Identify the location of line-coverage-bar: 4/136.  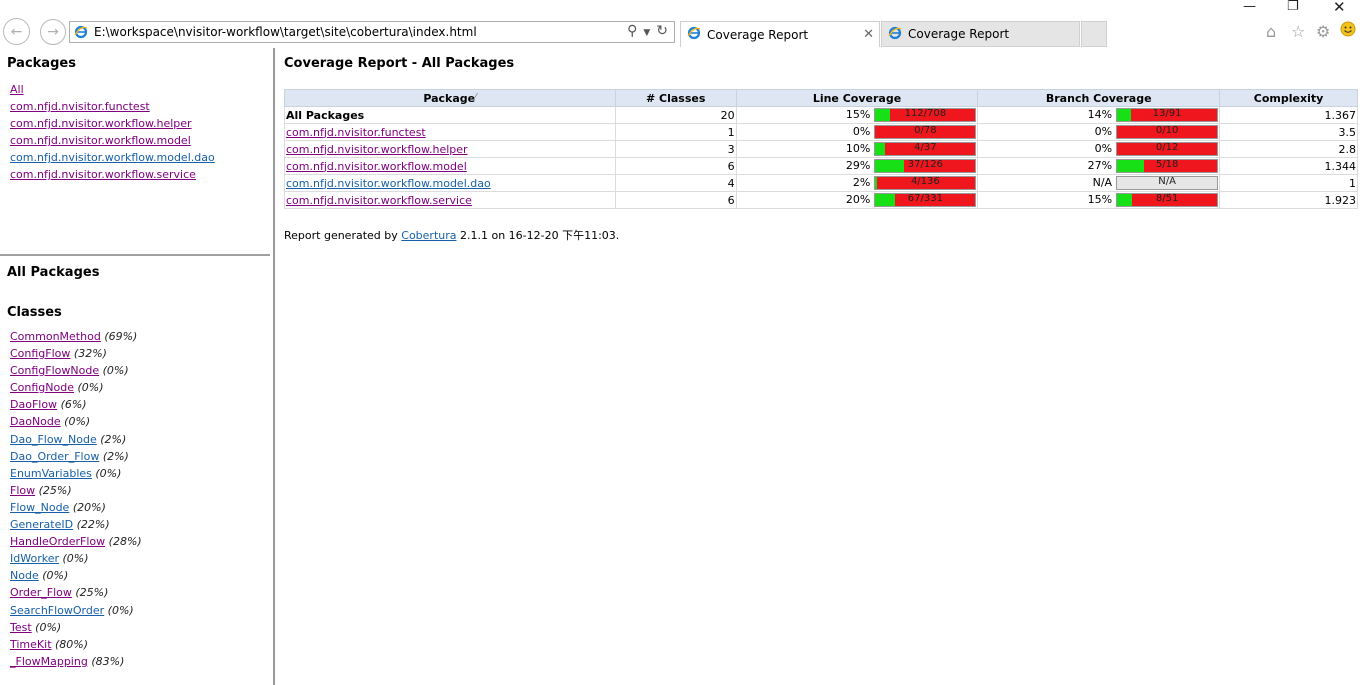
(925, 183).